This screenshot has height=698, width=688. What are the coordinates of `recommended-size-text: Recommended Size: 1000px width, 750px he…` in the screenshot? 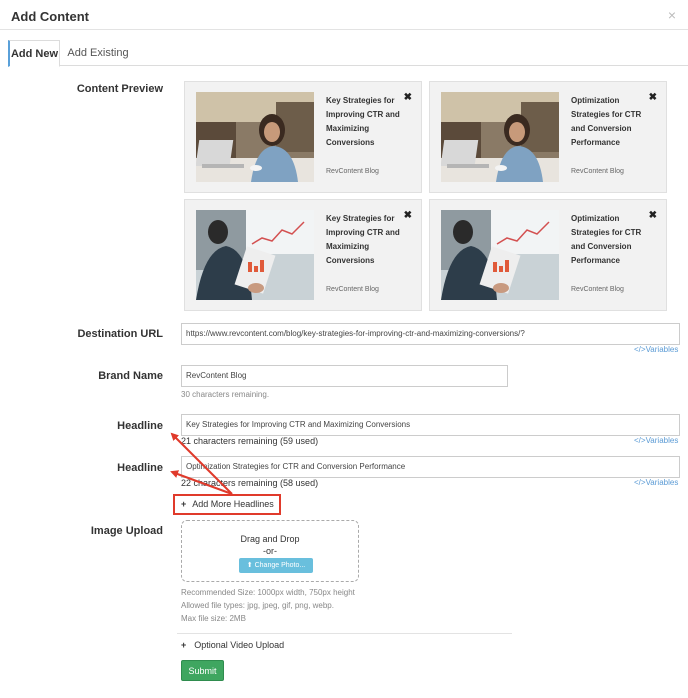 It's located at (268, 592).